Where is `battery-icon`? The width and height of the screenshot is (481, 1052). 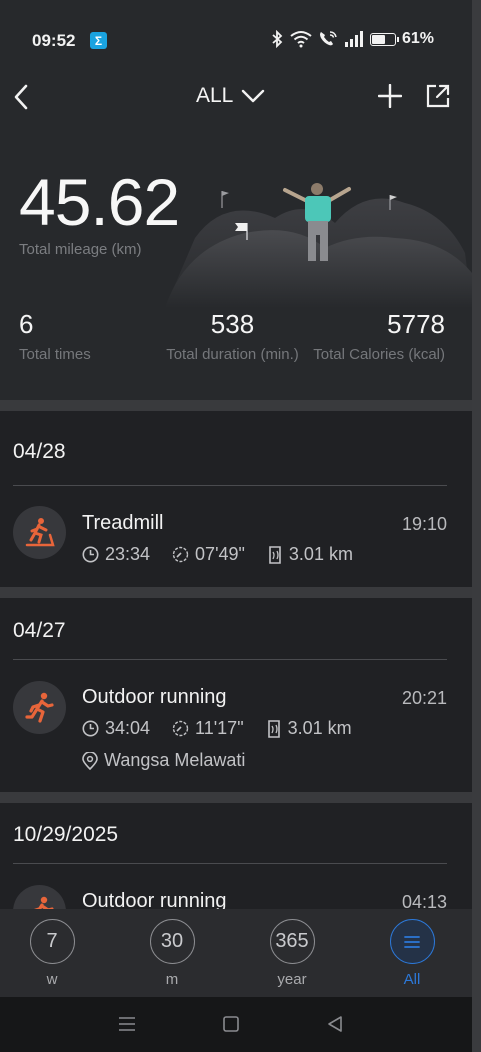
battery-icon is located at coordinates (384, 39).